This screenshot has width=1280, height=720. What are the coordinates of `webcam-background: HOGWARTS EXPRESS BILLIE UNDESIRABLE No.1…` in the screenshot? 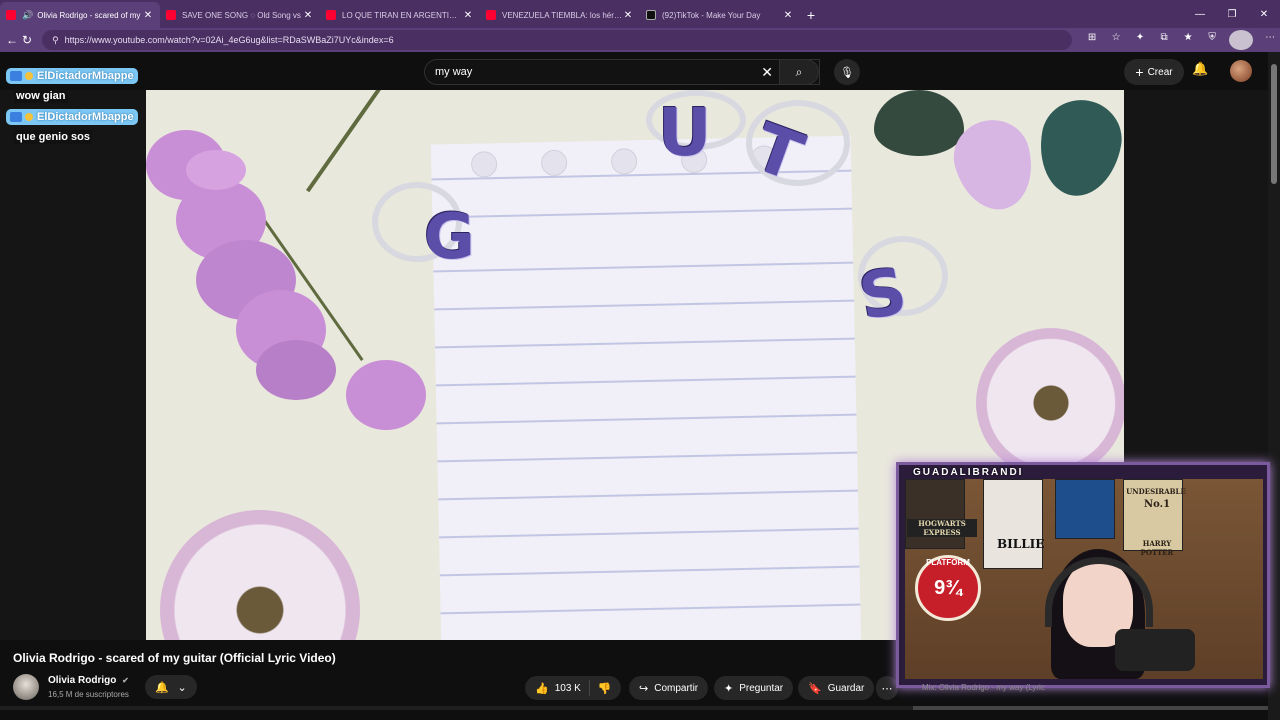 It's located at (1084, 579).